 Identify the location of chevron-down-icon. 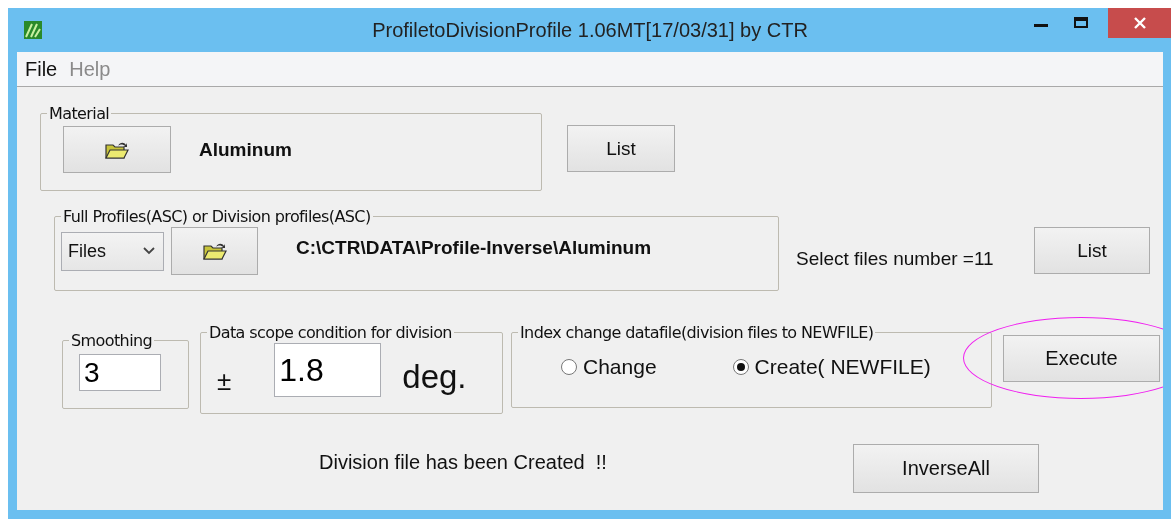
(149, 251).